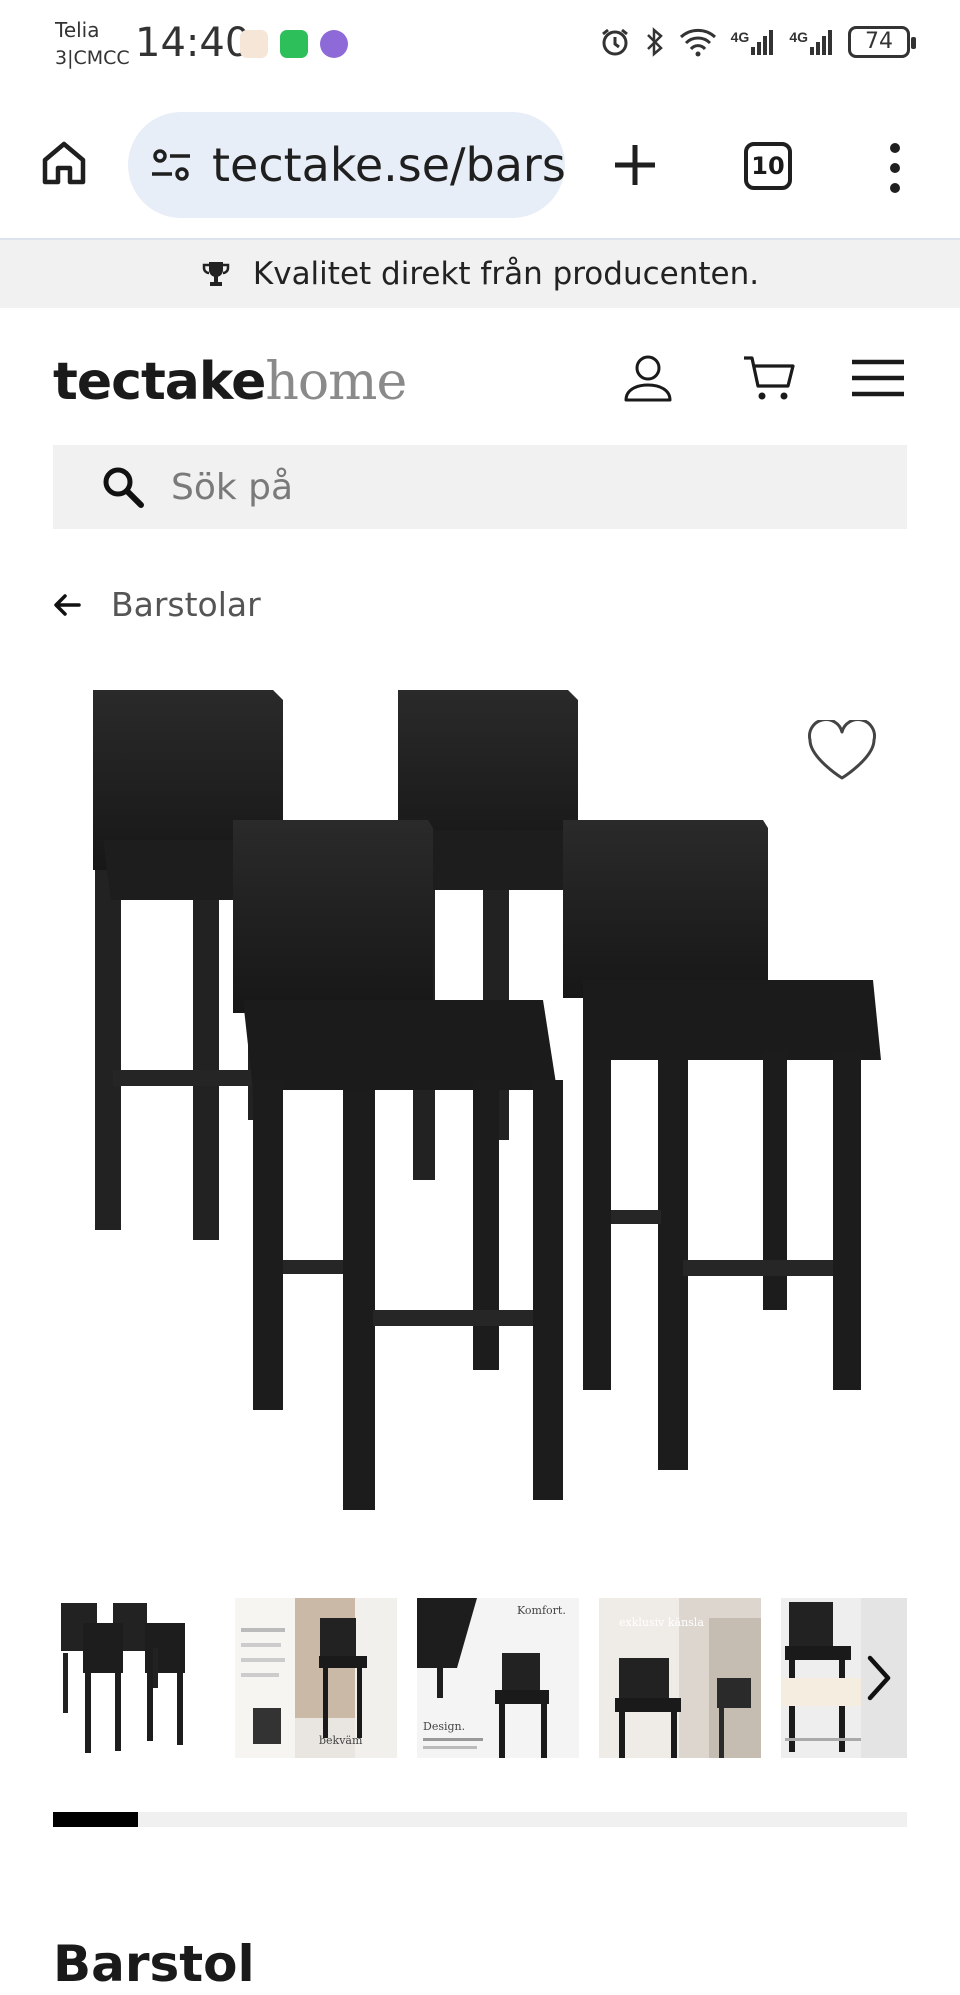 The image size is (960, 1995). What do you see at coordinates (506, 274) in the screenshot?
I see `promo-text: Kvalitet direkt från producenten.` at bounding box center [506, 274].